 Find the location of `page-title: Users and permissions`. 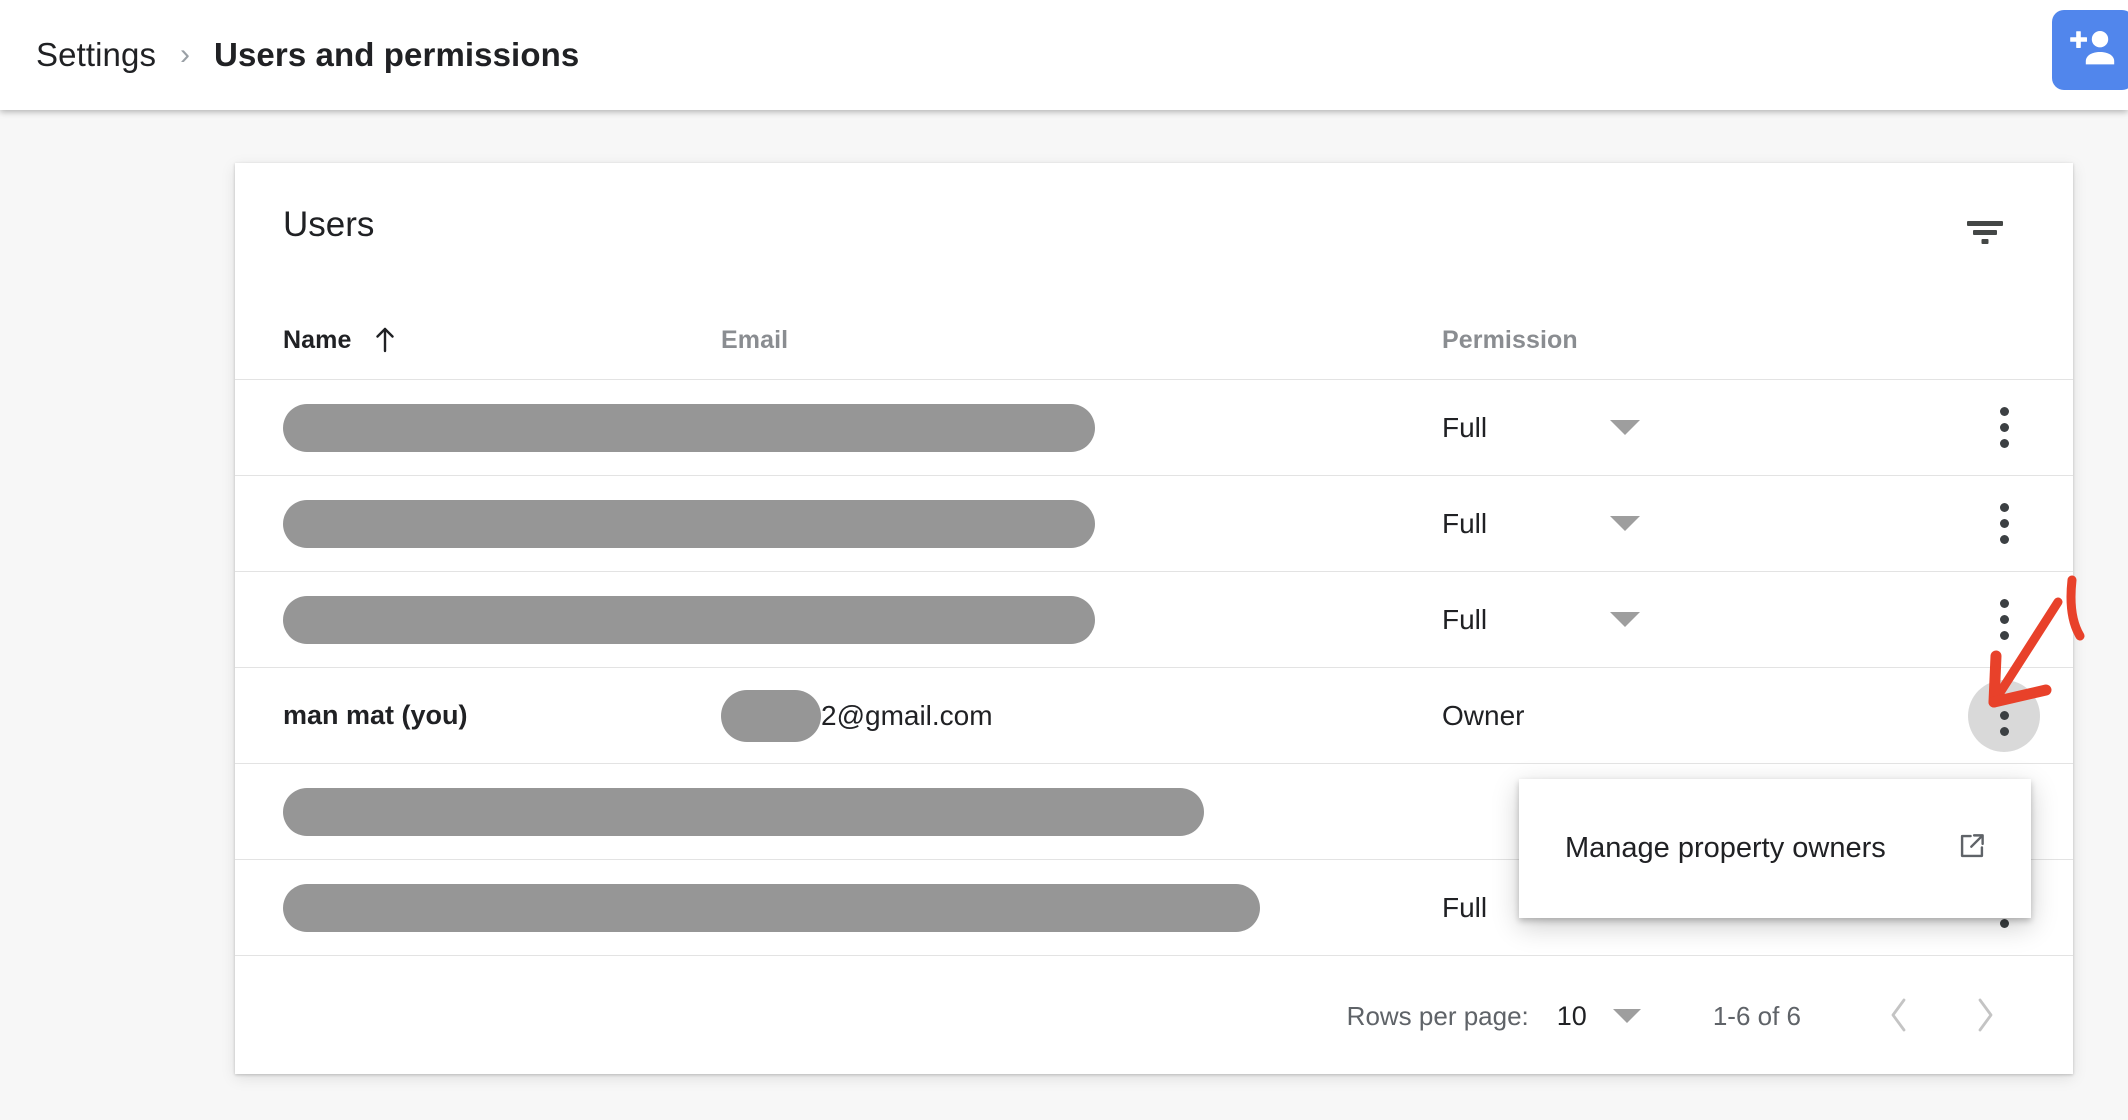

page-title: Users and permissions is located at coordinates (397, 54).